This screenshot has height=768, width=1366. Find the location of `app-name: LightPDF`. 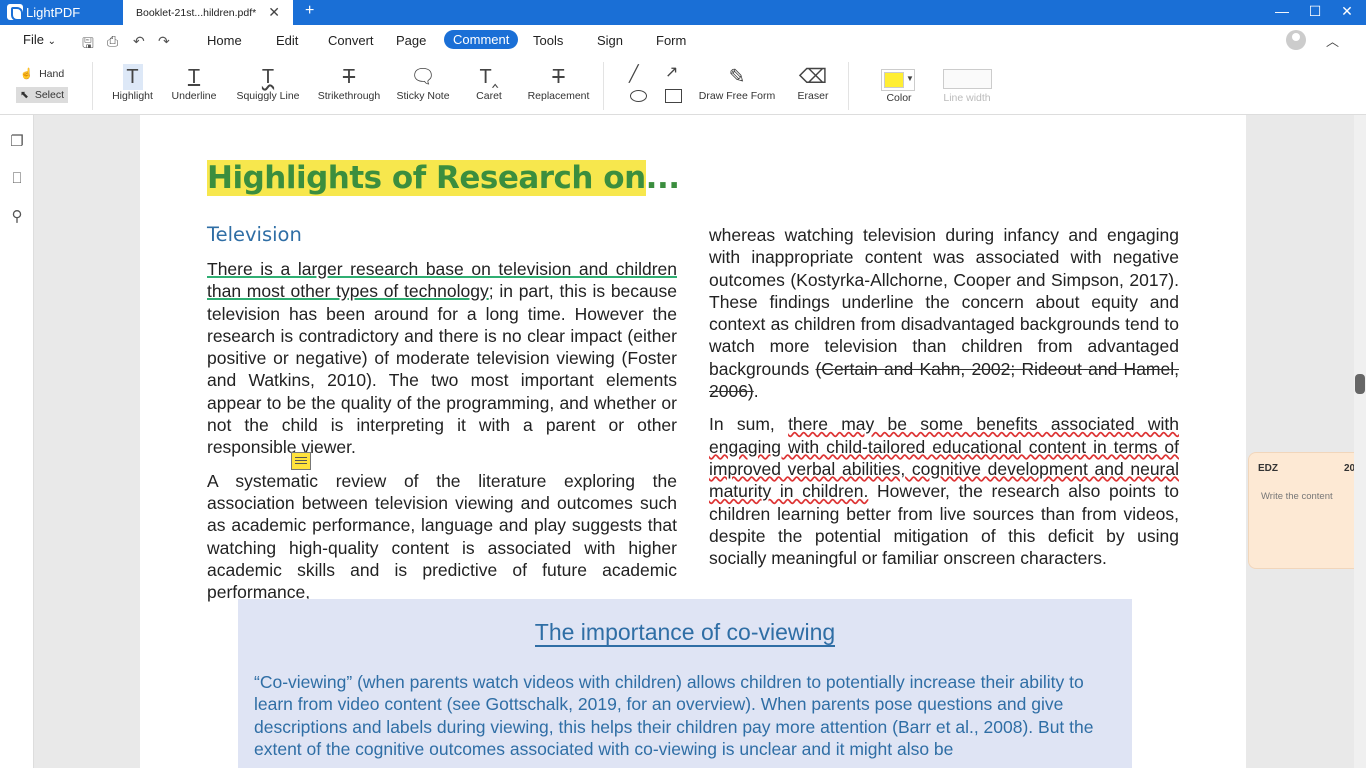

app-name: LightPDF is located at coordinates (53, 12).